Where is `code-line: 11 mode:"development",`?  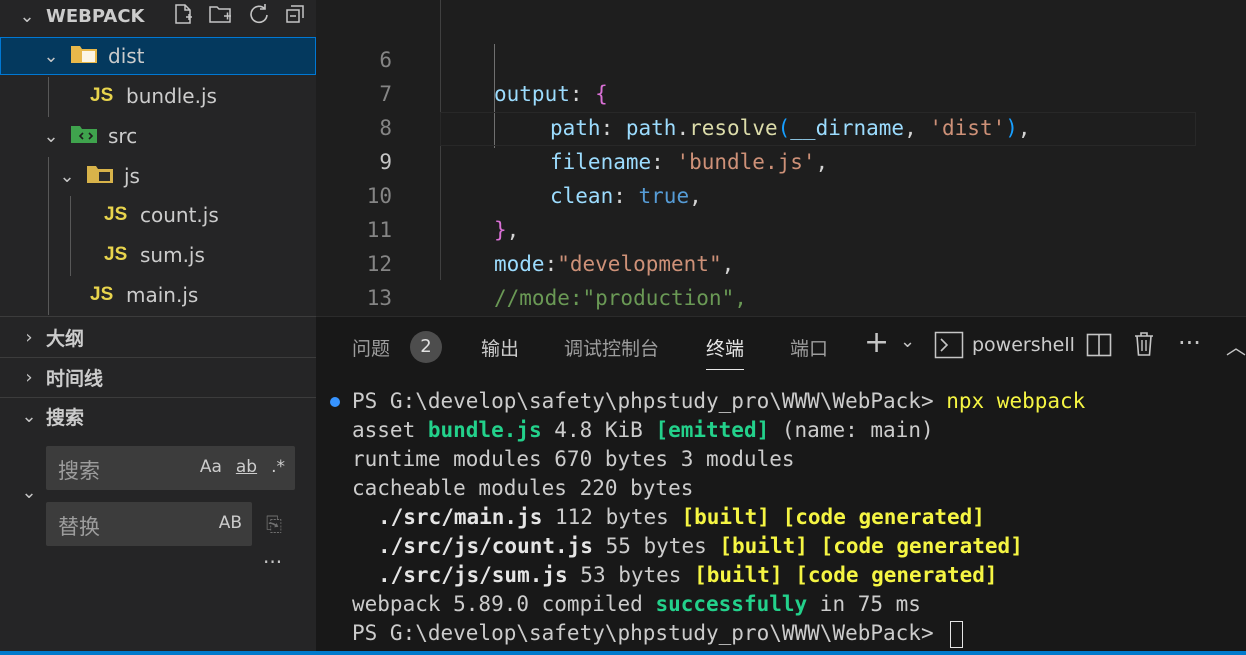 code-line: 11 mode:"development", is located at coordinates (550, 247).